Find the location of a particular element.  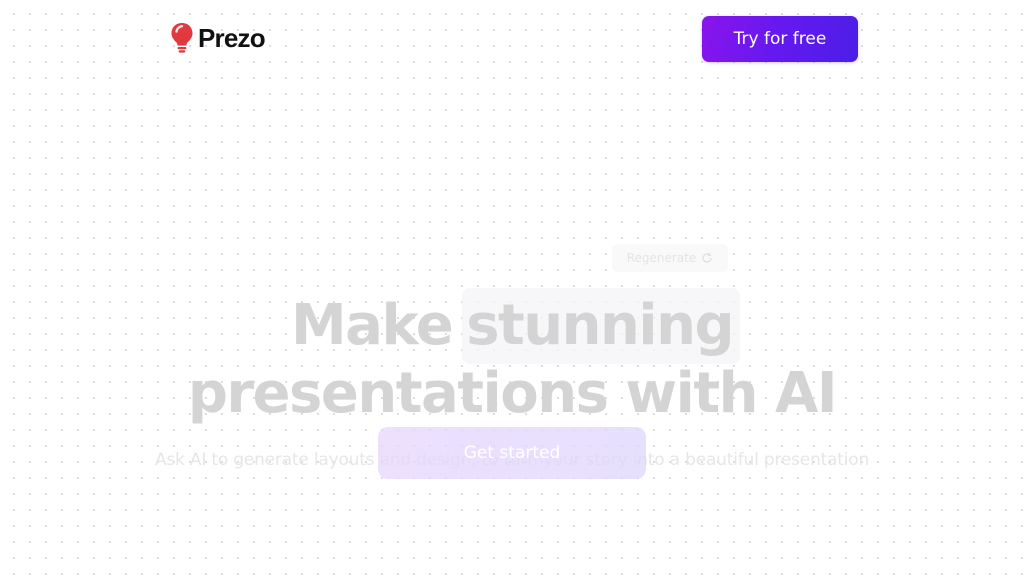

refresh-icon is located at coordinates (707, 257).